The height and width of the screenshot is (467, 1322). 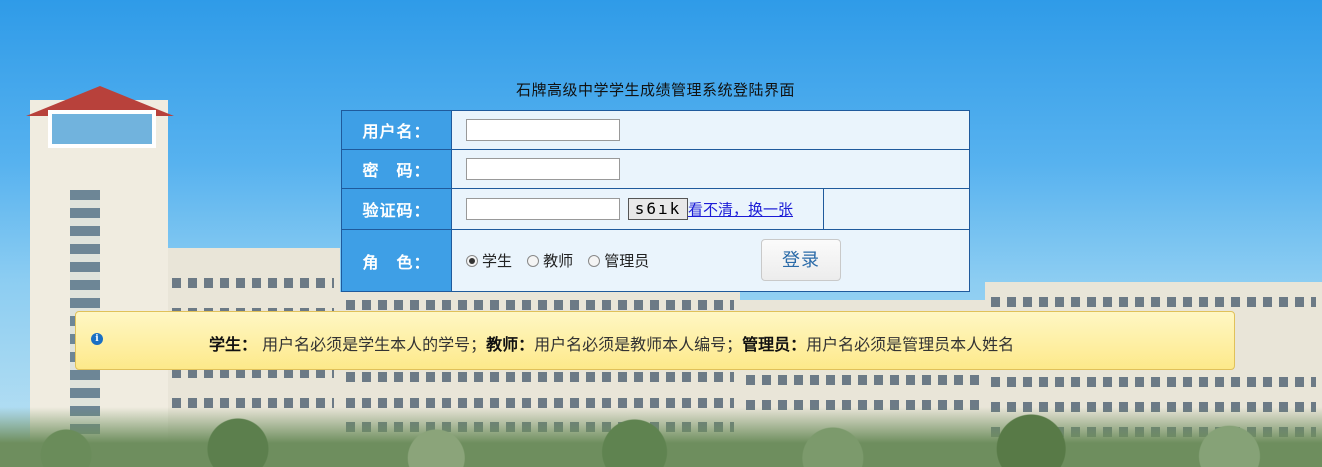 What do you see at coordinates (774, 344) in the screenshot?
I see `notice-role-admin: 管理员：` at bounding box center [774, 344].